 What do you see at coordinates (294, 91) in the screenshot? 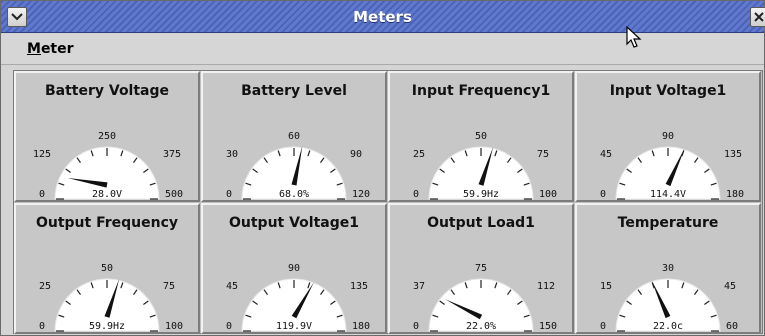
I see `meter-title: Battery Level` at bounding box center [294, 91].